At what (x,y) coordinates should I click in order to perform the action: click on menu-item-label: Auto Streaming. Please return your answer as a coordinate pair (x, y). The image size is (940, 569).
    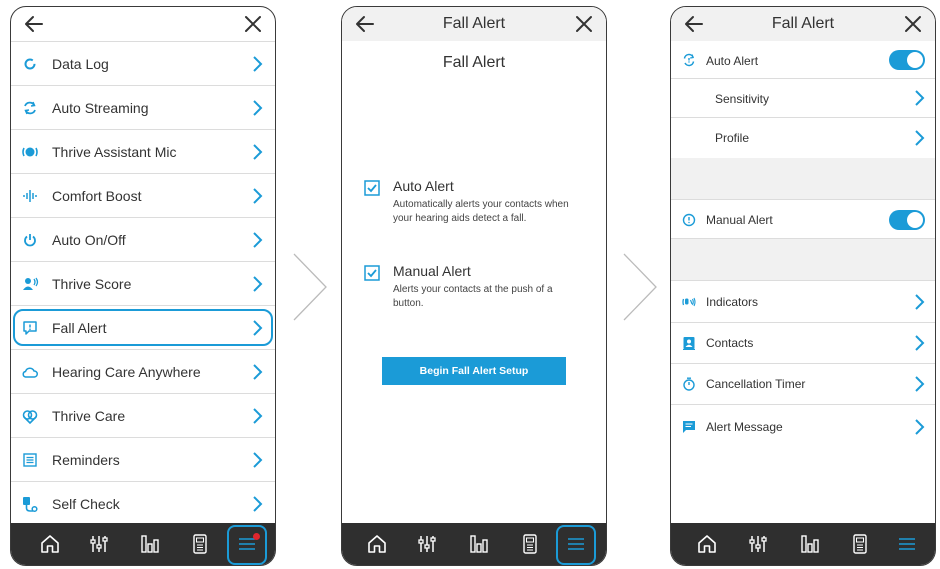
    Looking at the image, I should click on (100, 107).